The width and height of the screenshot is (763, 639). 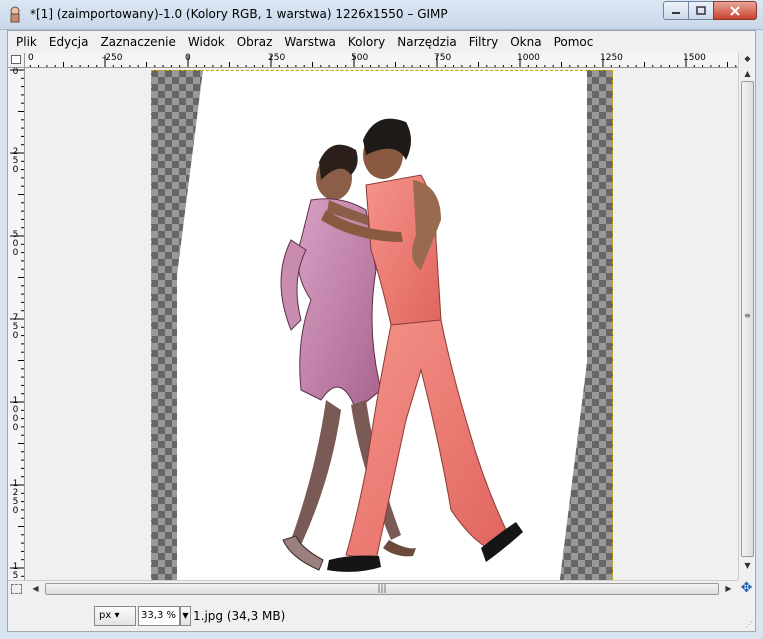 I want to click on menu-warstwa: Warstwa, so click(x=310, y=42).